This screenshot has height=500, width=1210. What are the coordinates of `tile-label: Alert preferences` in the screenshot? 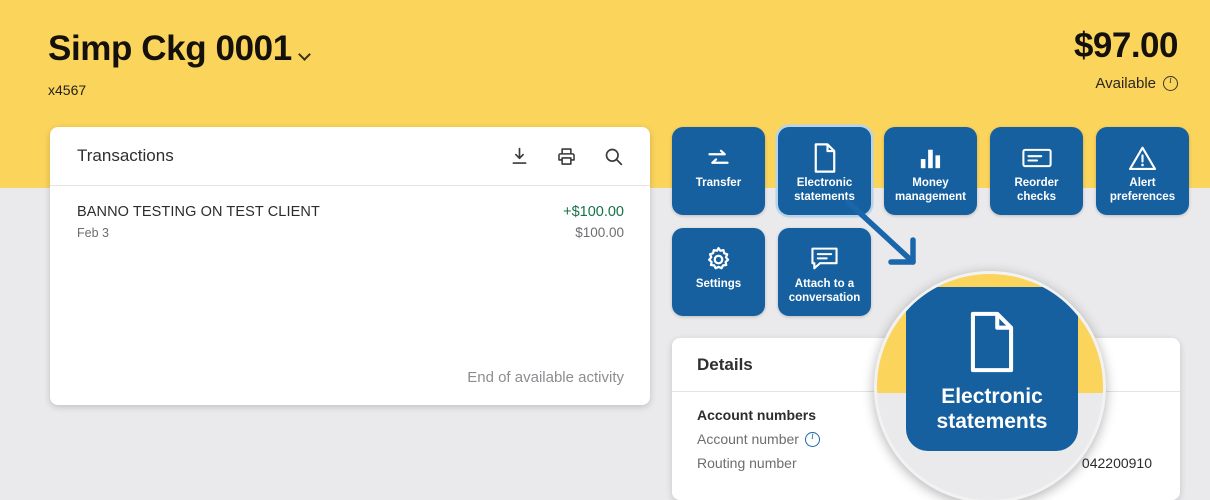 It's located at (1142, 190).